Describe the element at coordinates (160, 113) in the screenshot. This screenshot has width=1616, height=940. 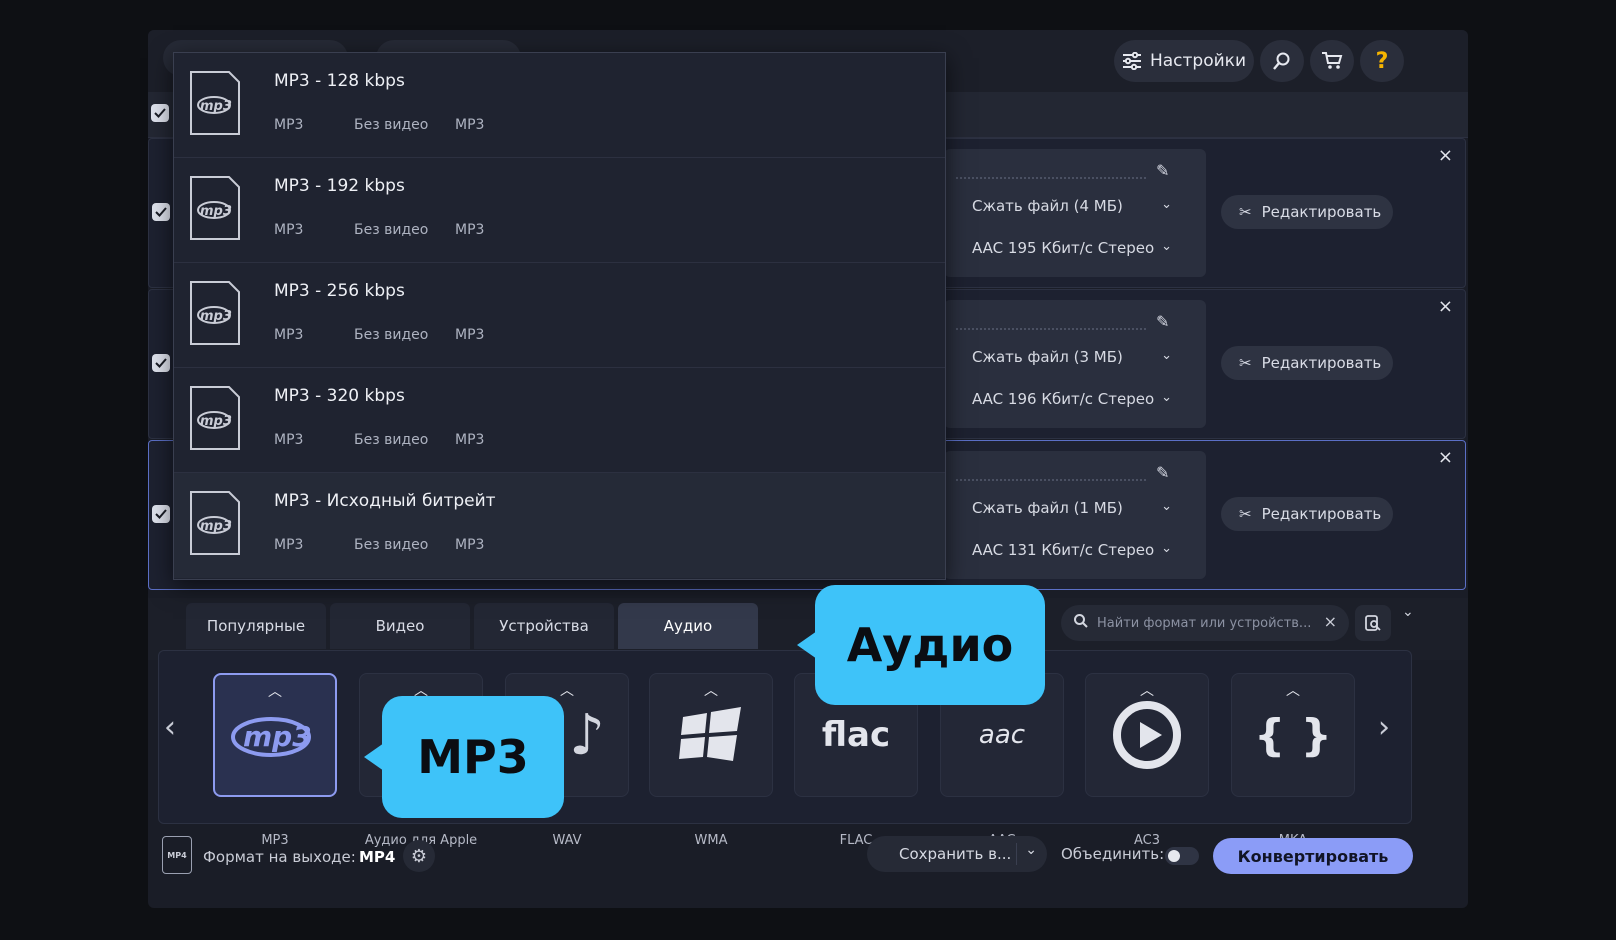
I see `select-all-checkbox` at that location.